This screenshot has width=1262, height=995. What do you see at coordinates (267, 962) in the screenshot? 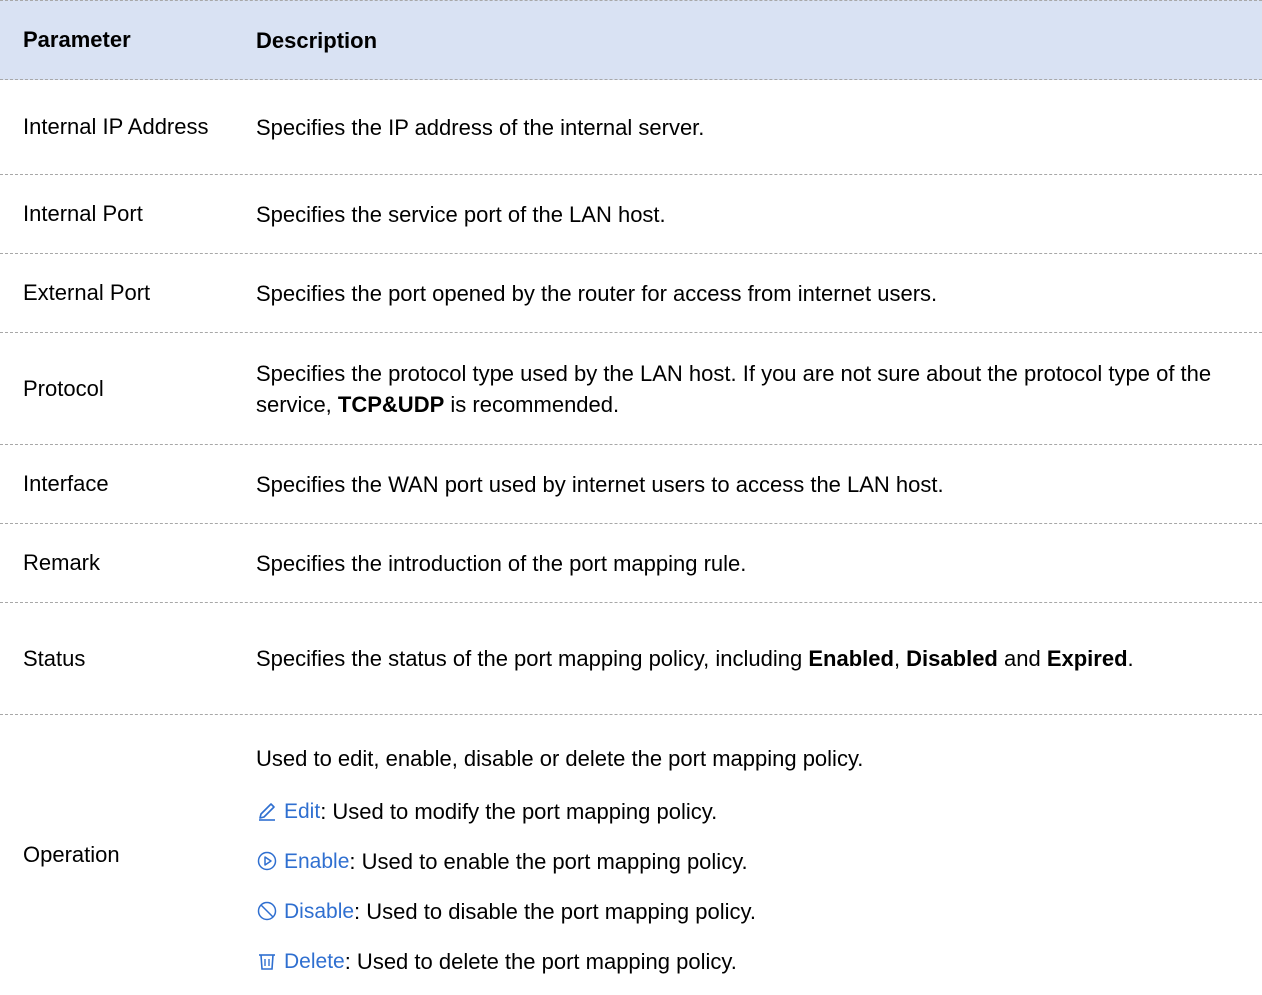
I see `trash-icon` at bounding box center [267, 962].